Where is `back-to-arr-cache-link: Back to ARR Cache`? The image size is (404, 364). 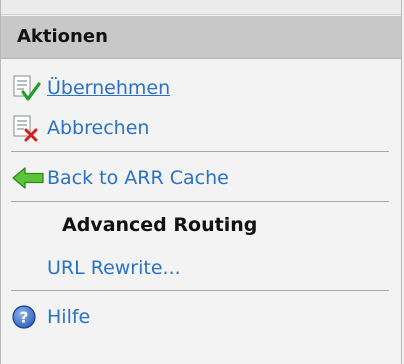
back-to-arr-cache-link: Back to ARR Cache is located at coordinates (138, 178).